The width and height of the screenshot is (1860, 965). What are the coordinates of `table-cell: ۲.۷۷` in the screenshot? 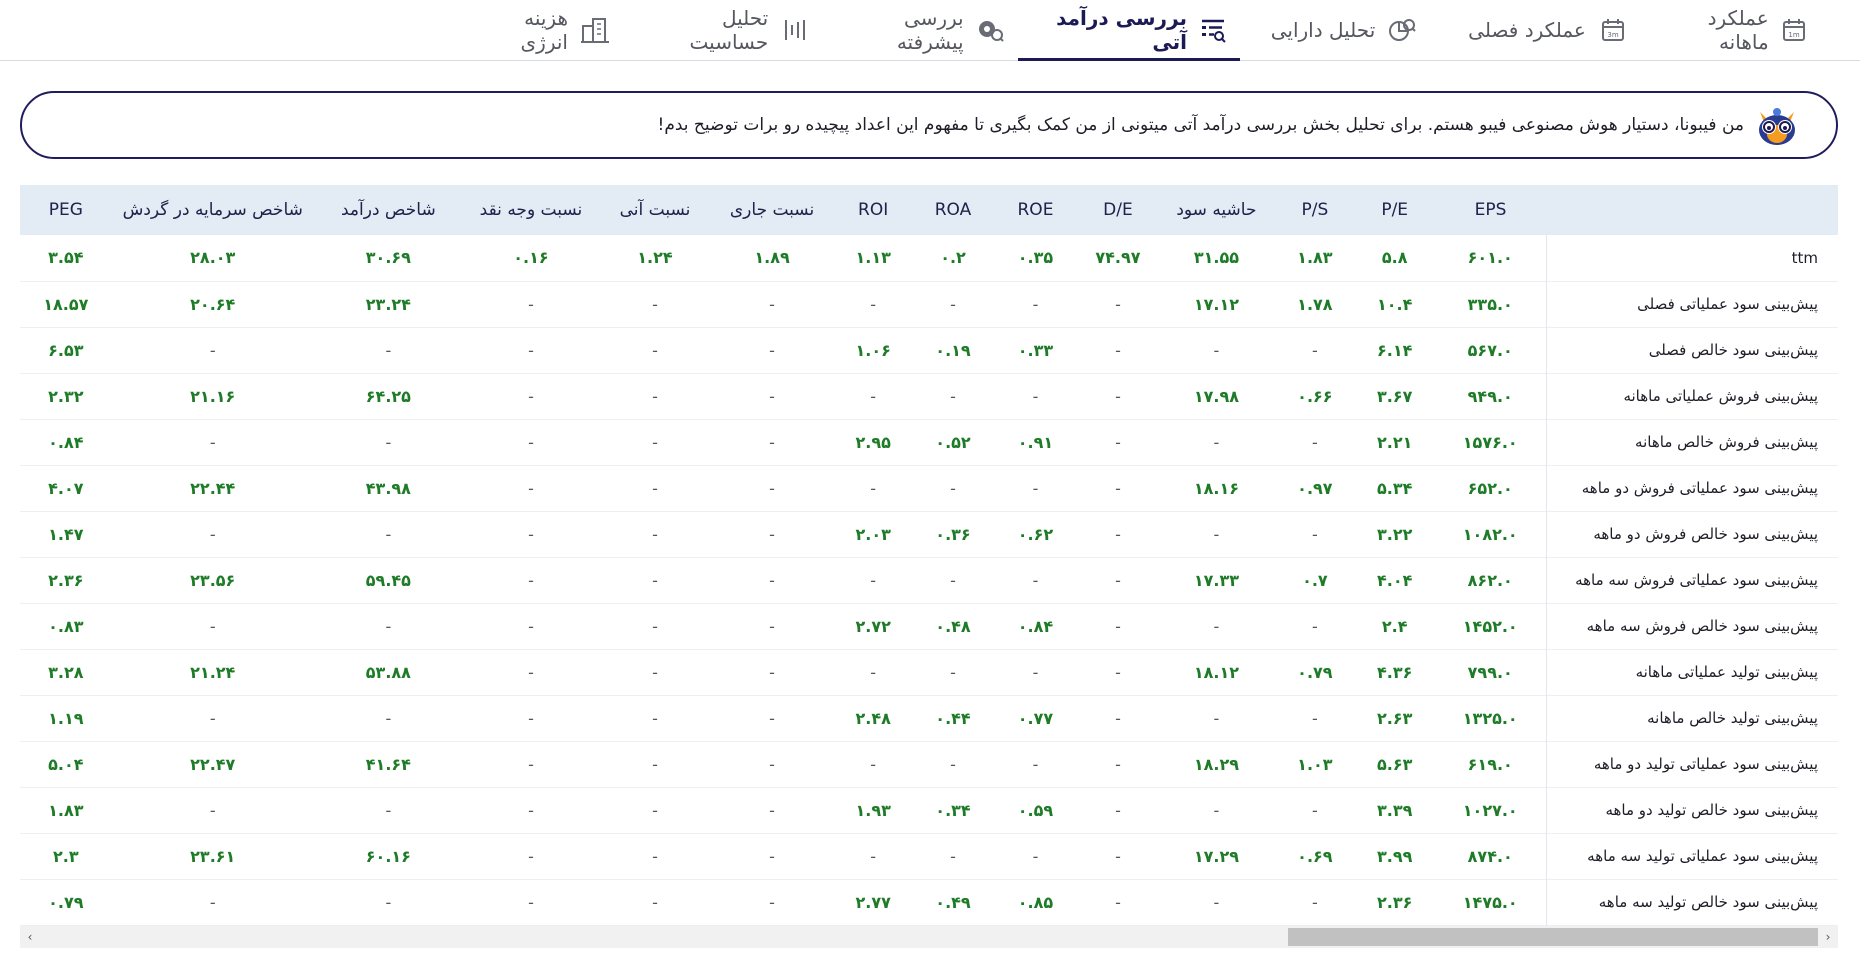 It's located at (873, 902).